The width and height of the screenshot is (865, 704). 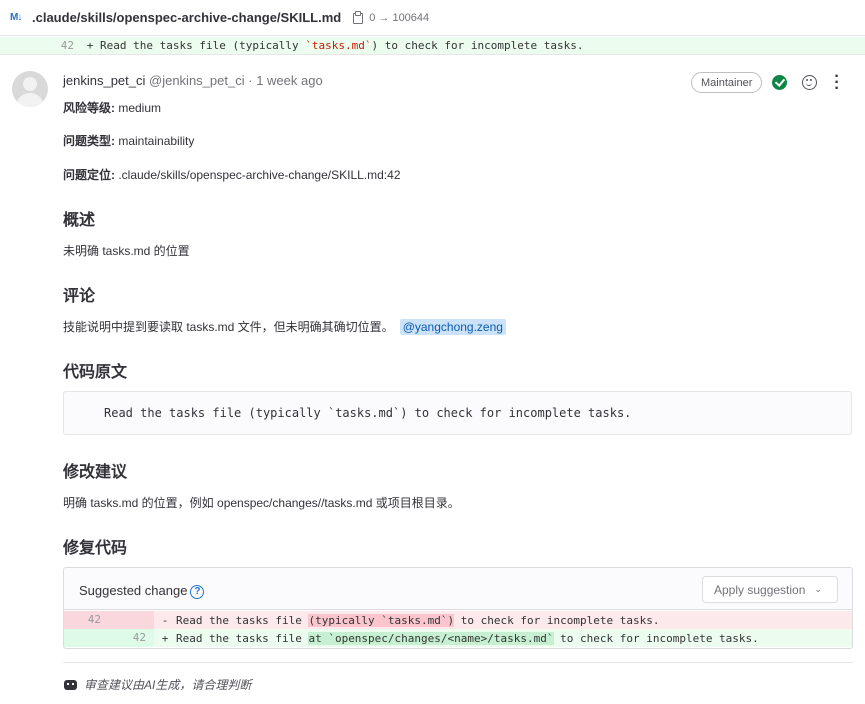 I want to click on user-mention: @yangchong.zeng, so click(x=452, y=327).